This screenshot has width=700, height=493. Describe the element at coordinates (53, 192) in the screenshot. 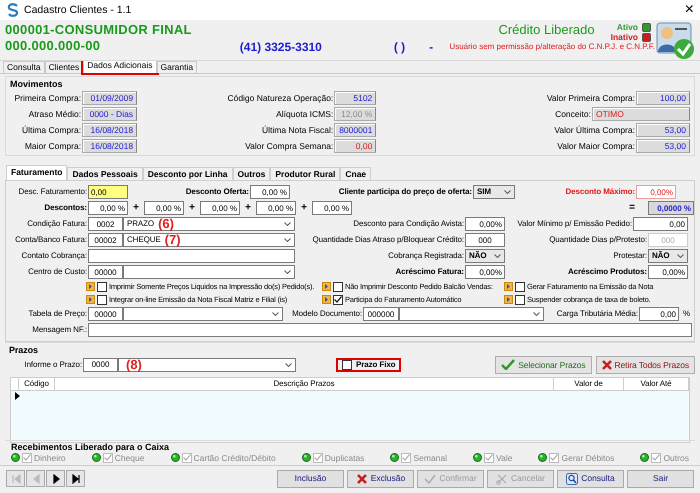

I see `field-label: Desc. Faturamento:` at that location.